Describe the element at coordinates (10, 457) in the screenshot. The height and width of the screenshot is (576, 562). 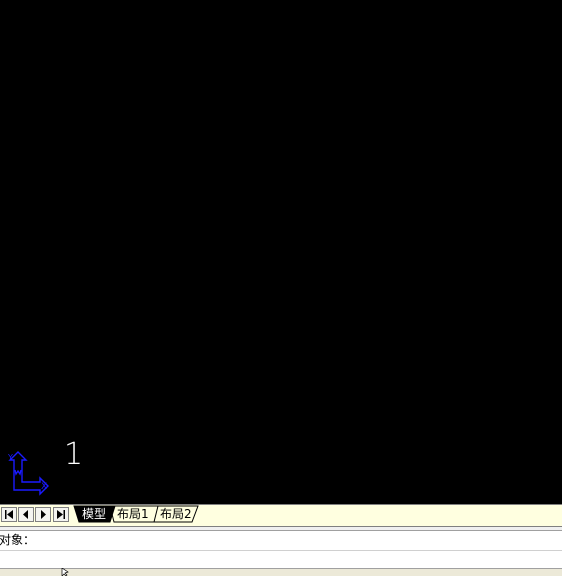
I see `svg-text: Y` at that location.